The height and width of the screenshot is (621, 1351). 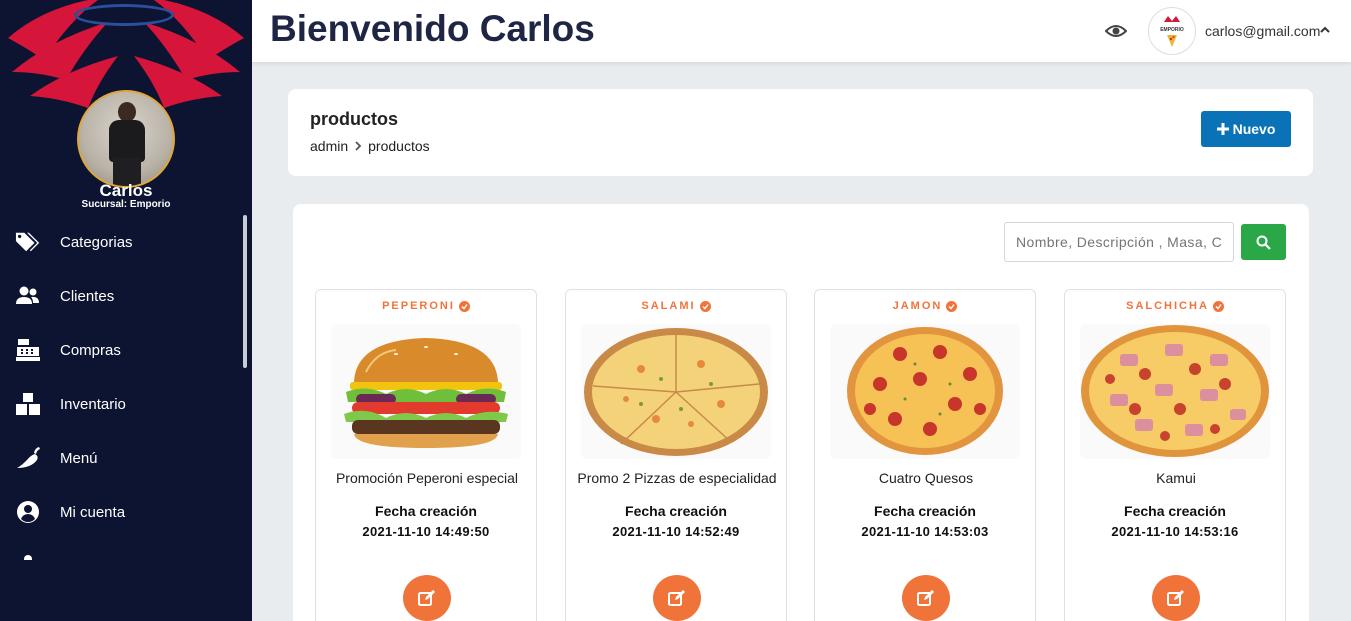 I want to click on sidebar-item-label: Clientes, so click(x=87, y=296).